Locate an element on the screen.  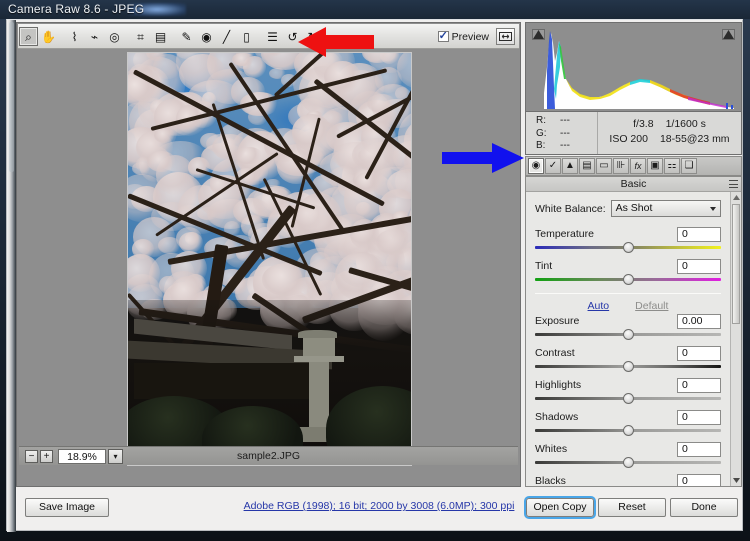
color-sampler-tool: ⌁ is located at coordinates (94, 36).